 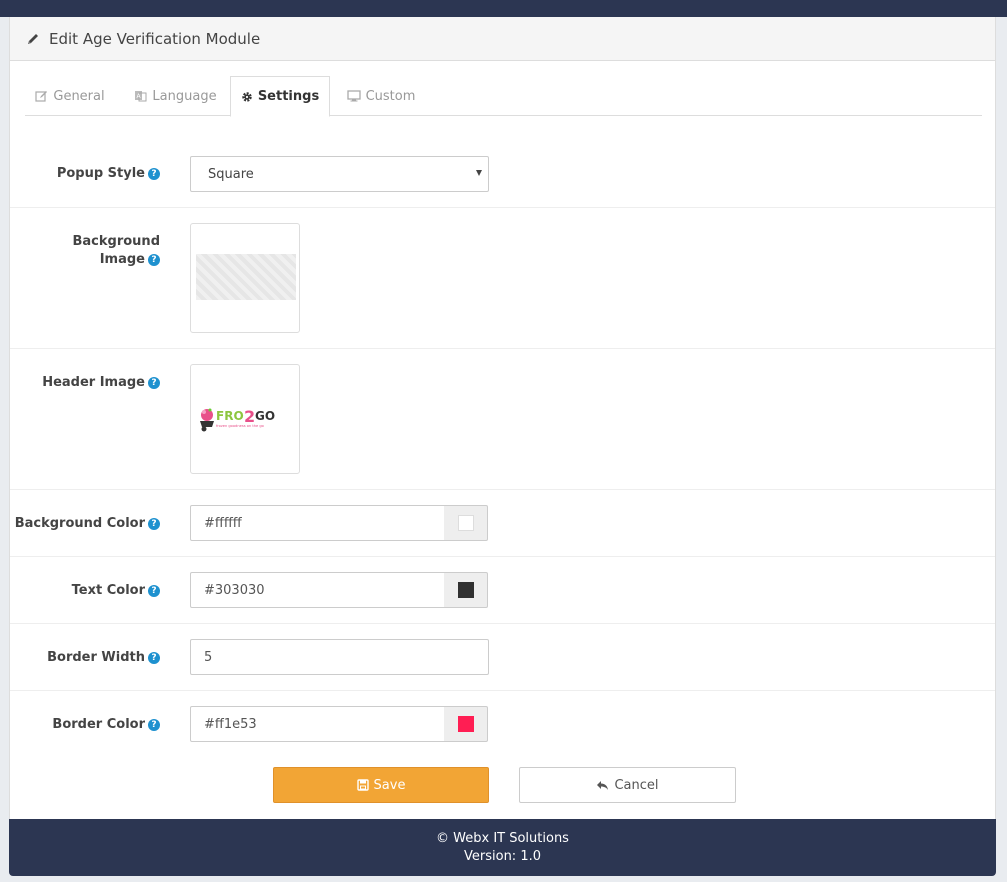 I want to click on background-color-label: Background Color?, so click(x=85, y=524).